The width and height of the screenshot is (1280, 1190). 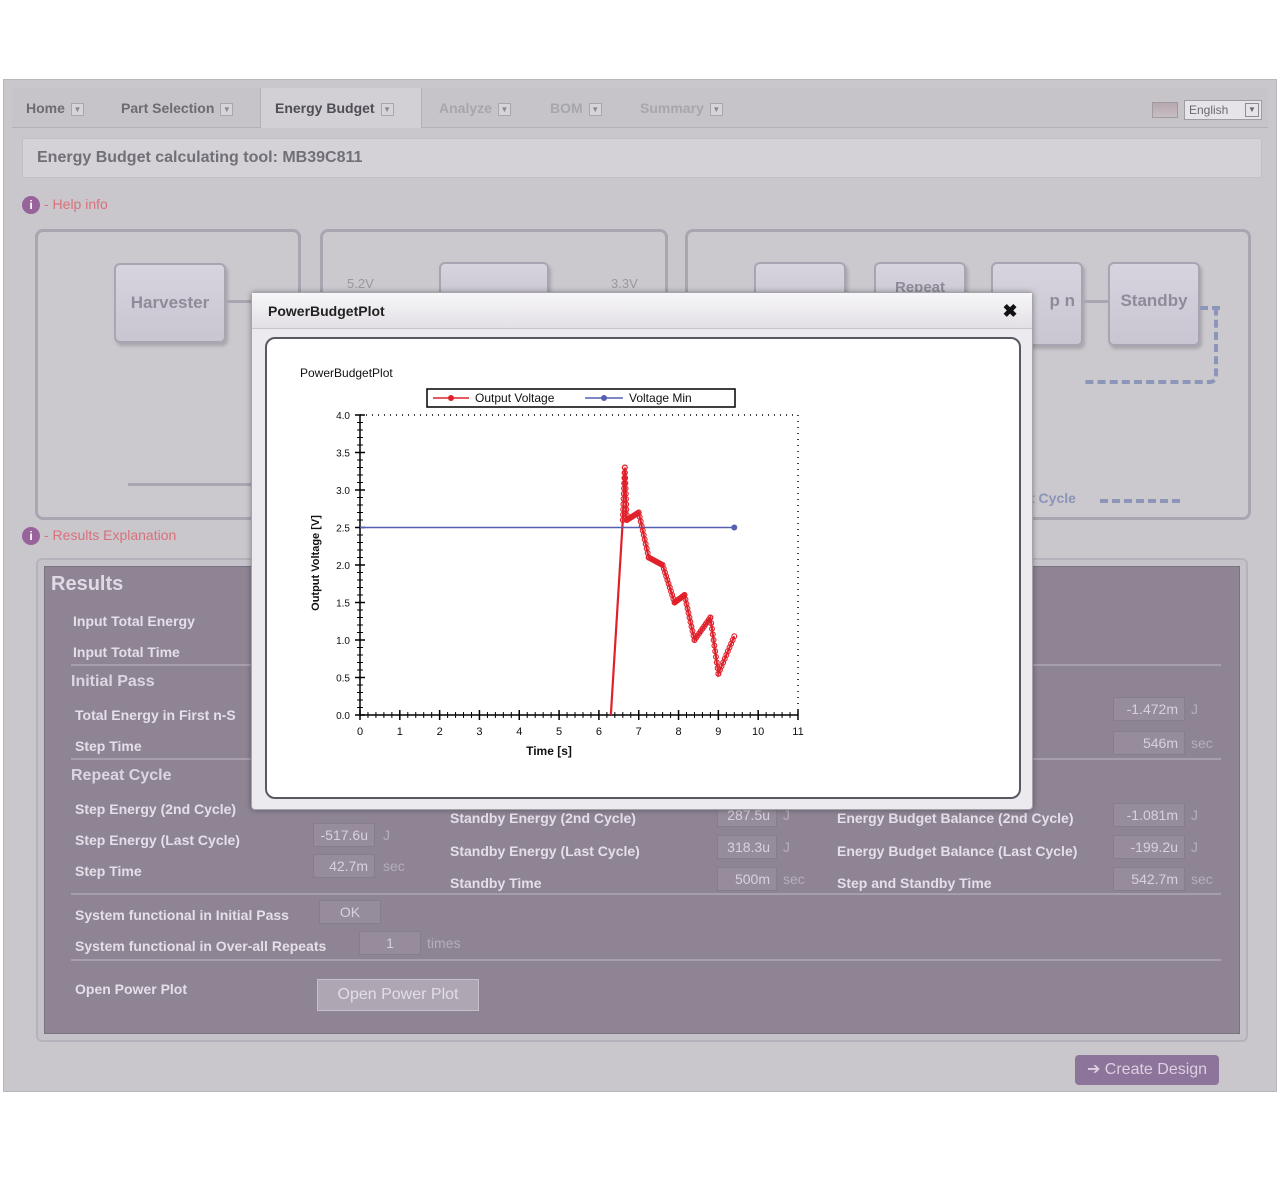 I want to click on step-time-label: Step Time, so click(x=108, y=746).